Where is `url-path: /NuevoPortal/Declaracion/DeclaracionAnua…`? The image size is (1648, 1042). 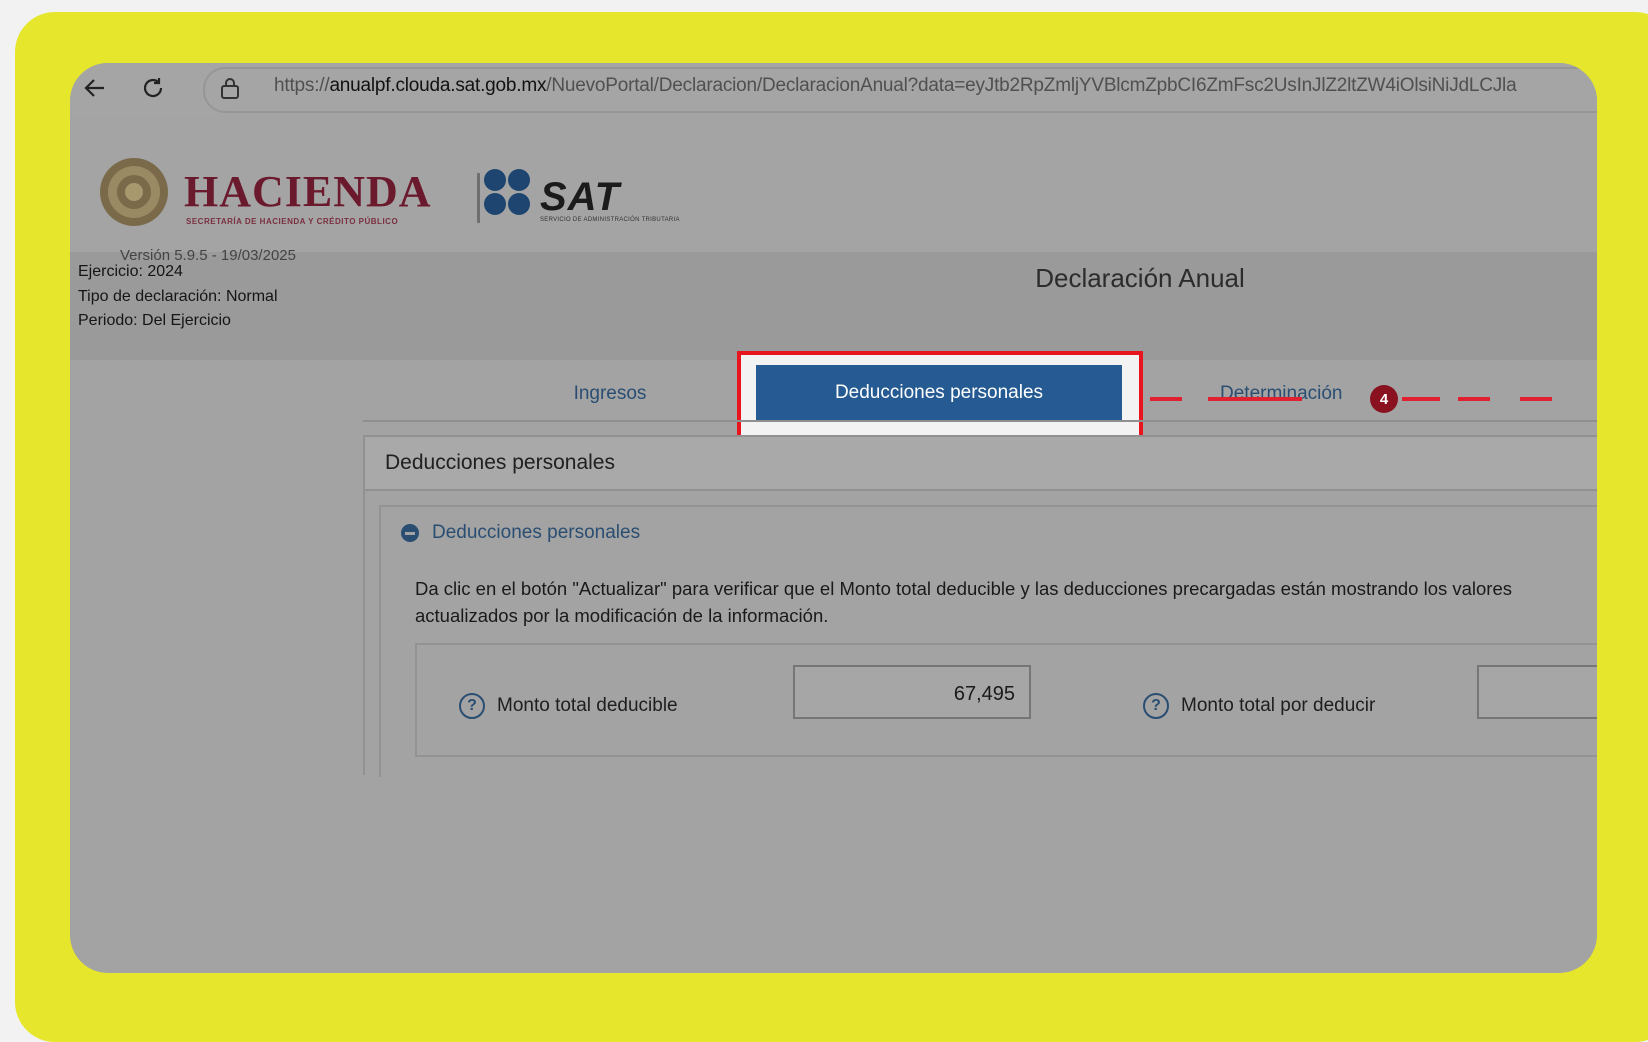
url-path: /NuevoPortal/Declaracion/DeclaracionAnua… is located at coordinates (1031, 85).